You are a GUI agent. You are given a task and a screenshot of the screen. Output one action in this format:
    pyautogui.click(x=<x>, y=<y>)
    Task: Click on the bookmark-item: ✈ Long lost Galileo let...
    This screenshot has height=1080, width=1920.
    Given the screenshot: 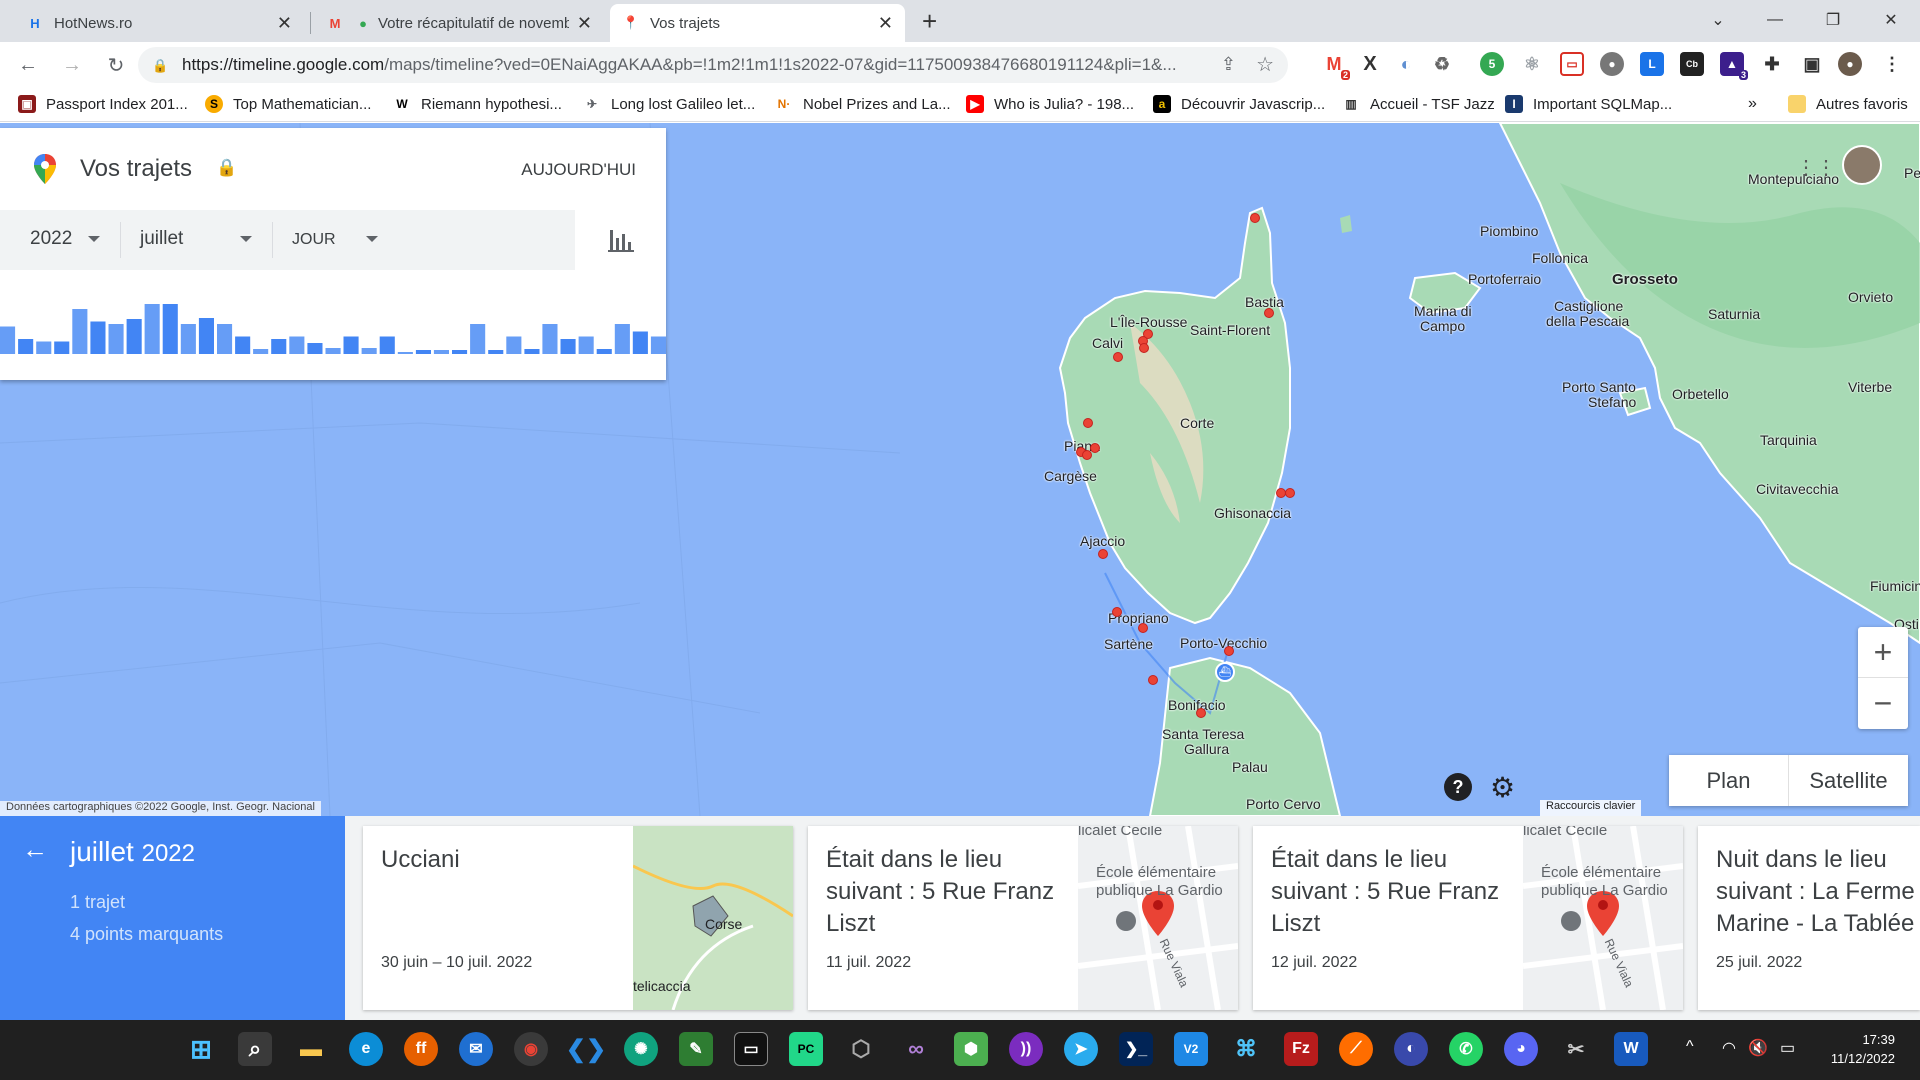 What is the action you would take?
    pyautogui.click(x=669, y=104)
    